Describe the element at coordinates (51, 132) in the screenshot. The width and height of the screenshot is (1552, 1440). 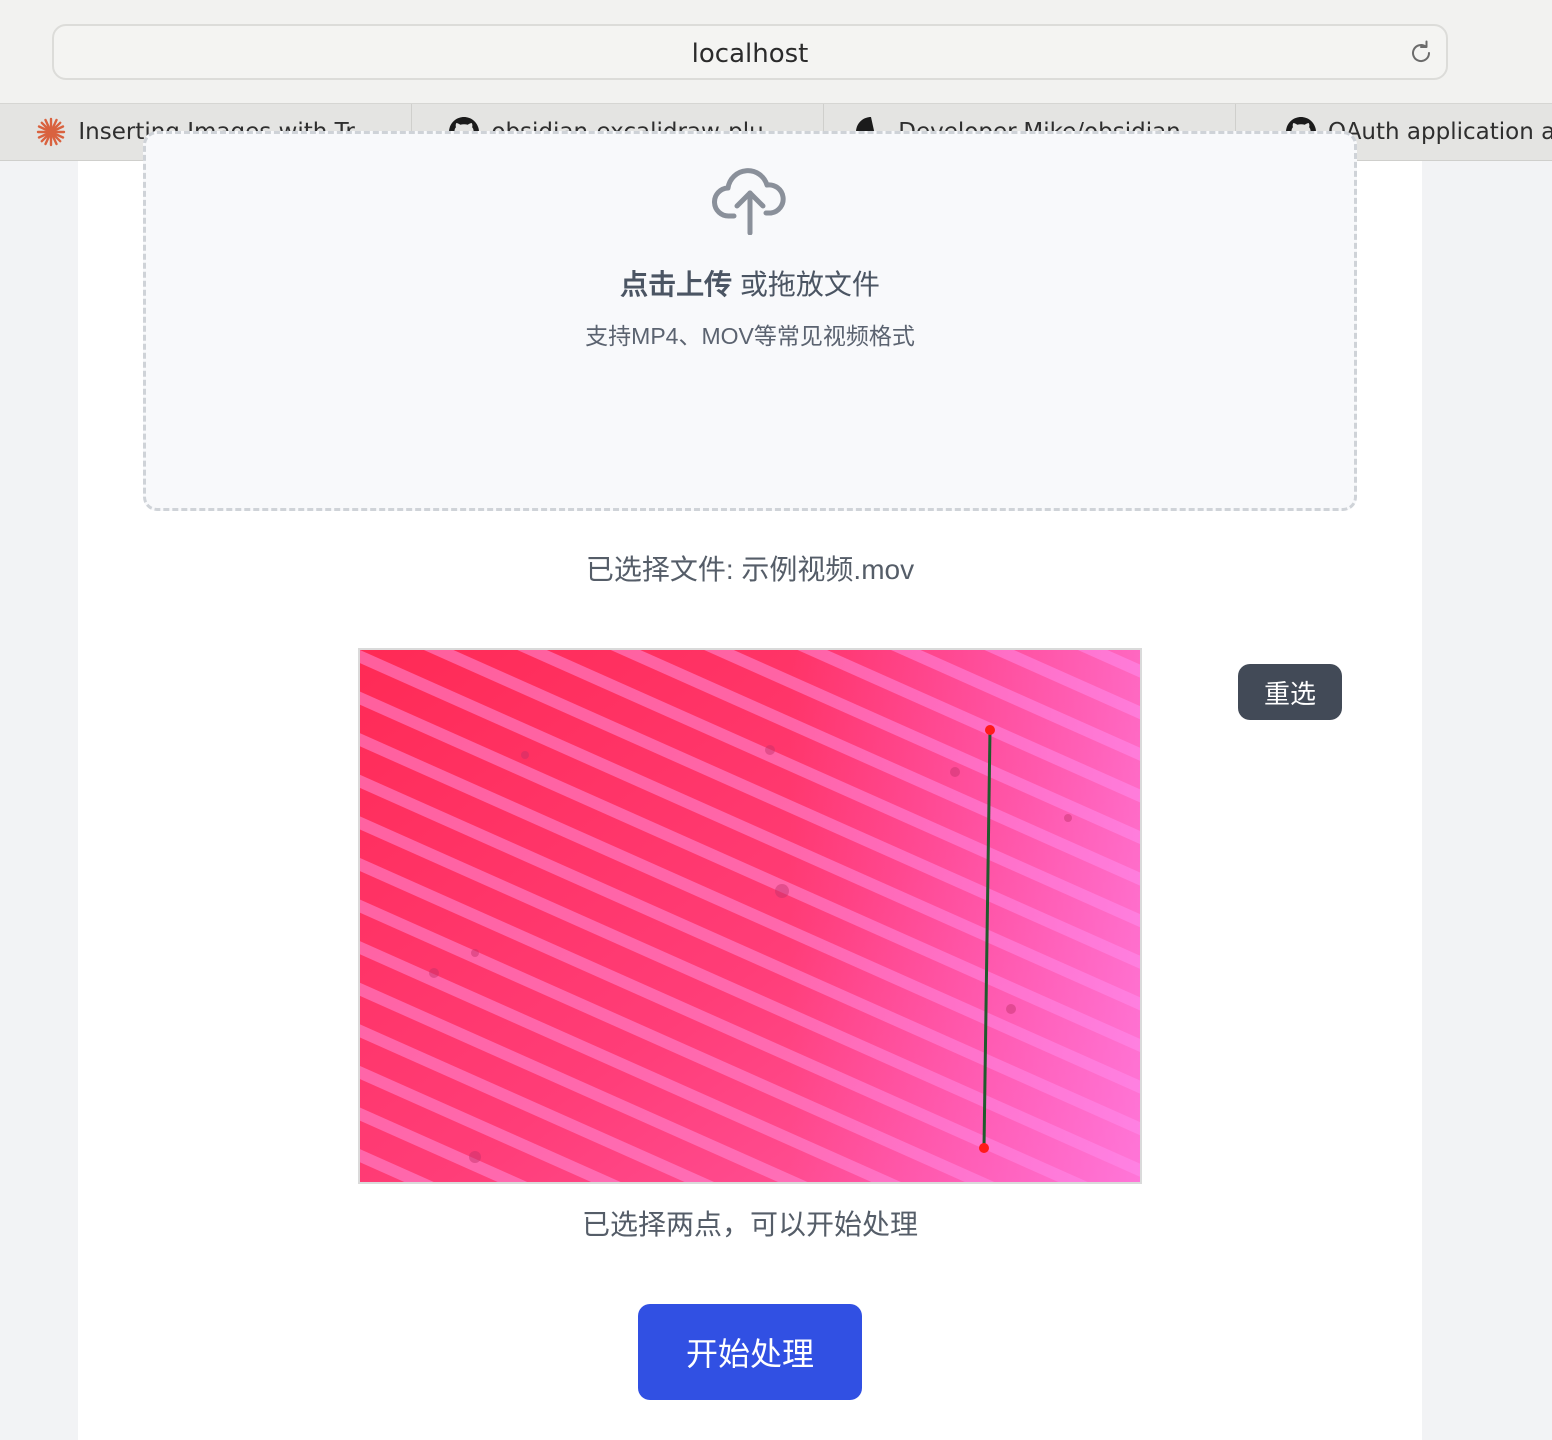
I see `claude-icon` at that location.